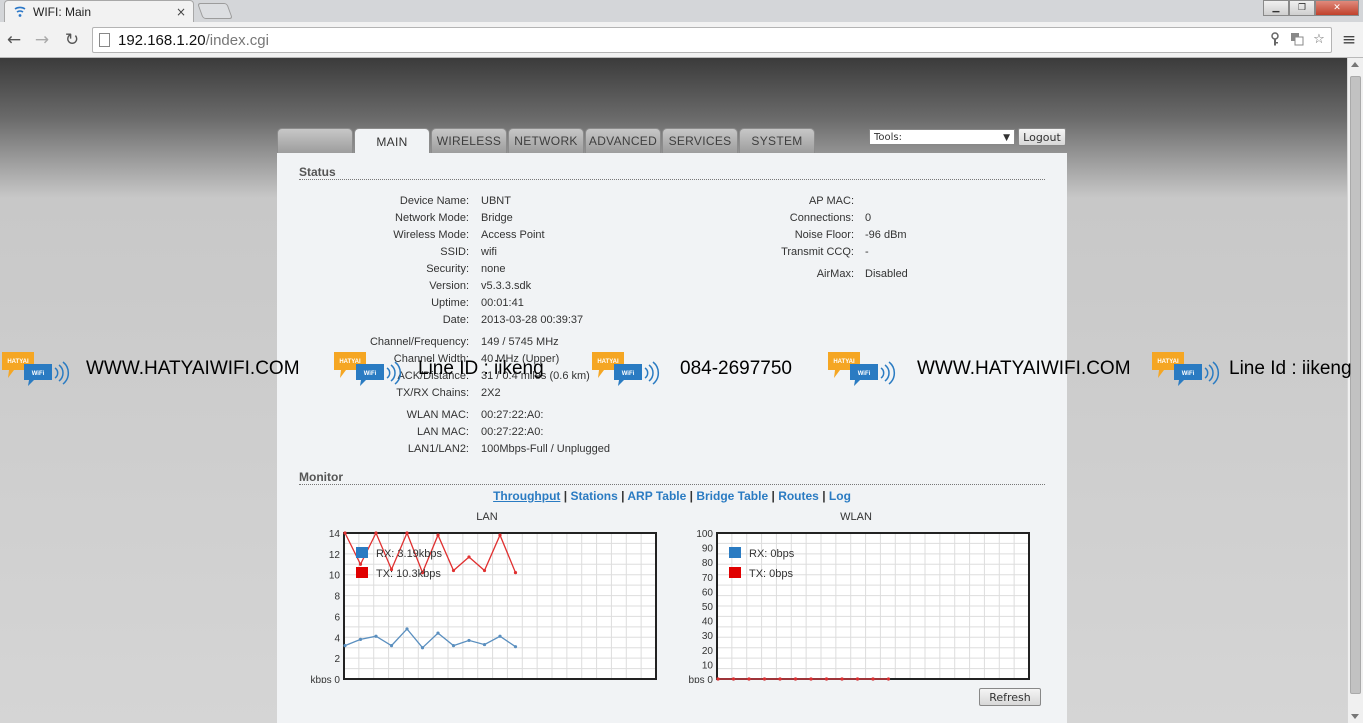  Describe the element at coordinates (732, 496) in the screenshot. I see `link-bridge-table: Bridge Table` at that location.